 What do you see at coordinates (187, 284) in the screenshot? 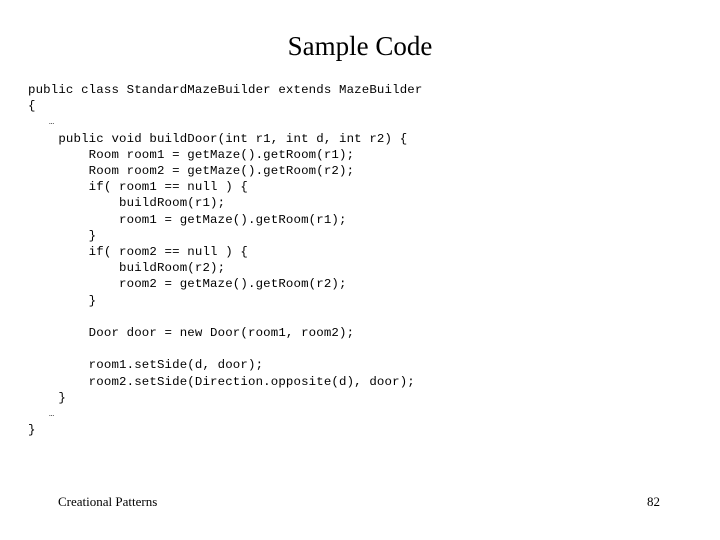
I see `code-line: room2 = getMaze().getRoom(r2);` at bounding box center [187, 284].